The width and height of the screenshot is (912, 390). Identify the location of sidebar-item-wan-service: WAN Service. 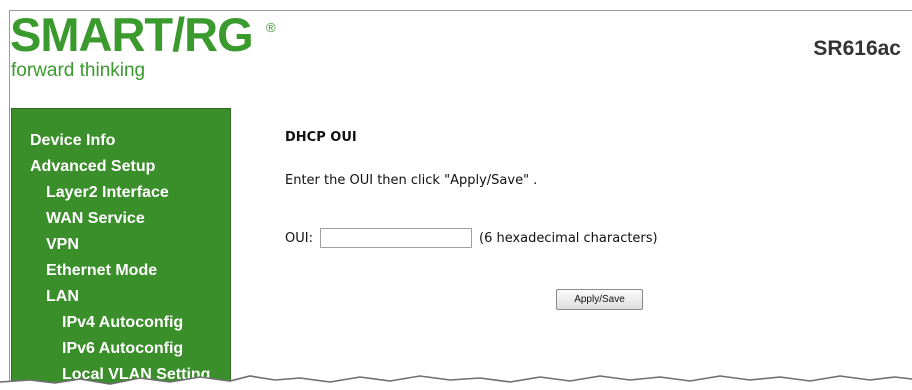
(95, 219).